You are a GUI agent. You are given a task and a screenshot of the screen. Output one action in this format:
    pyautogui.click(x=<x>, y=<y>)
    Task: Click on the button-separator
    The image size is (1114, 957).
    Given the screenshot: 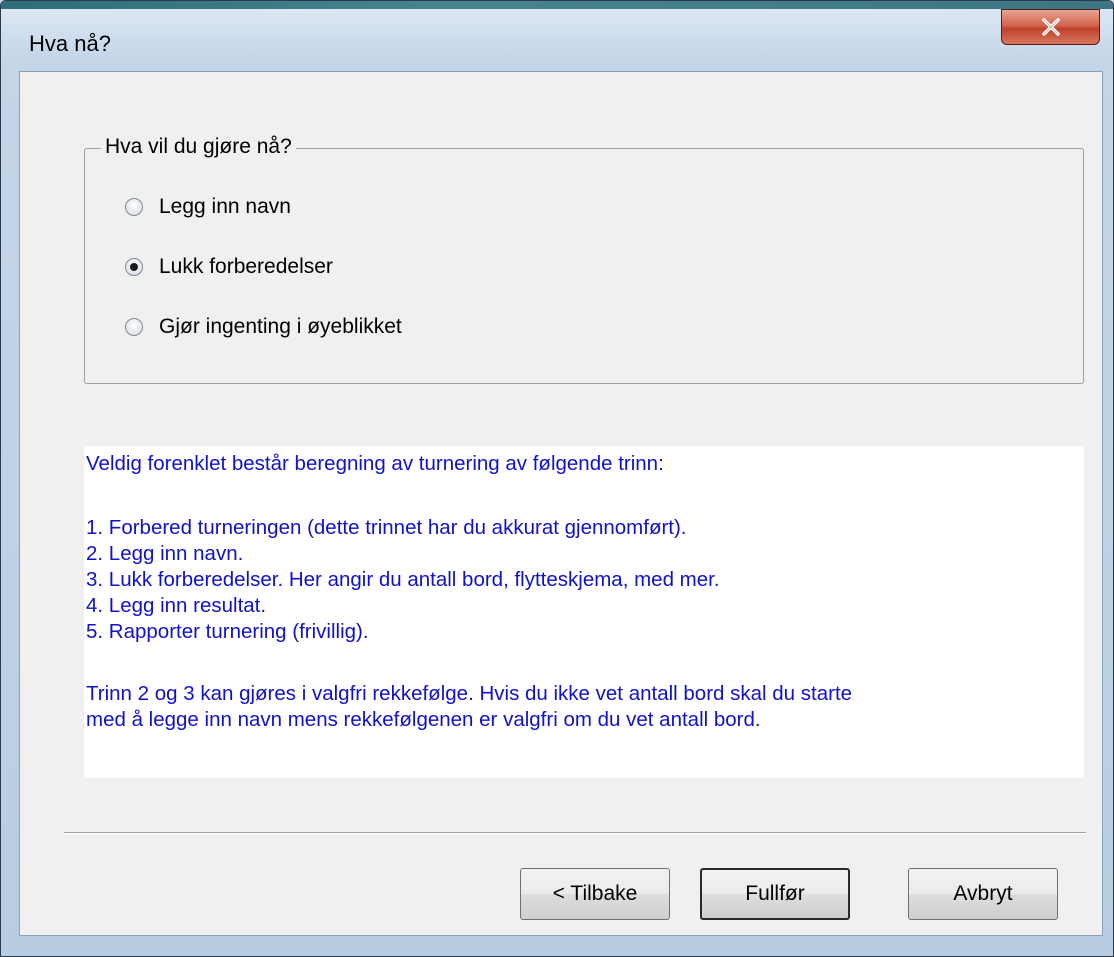 What is the action you would take?
    pyautogui.click(x=575, y=833)
    